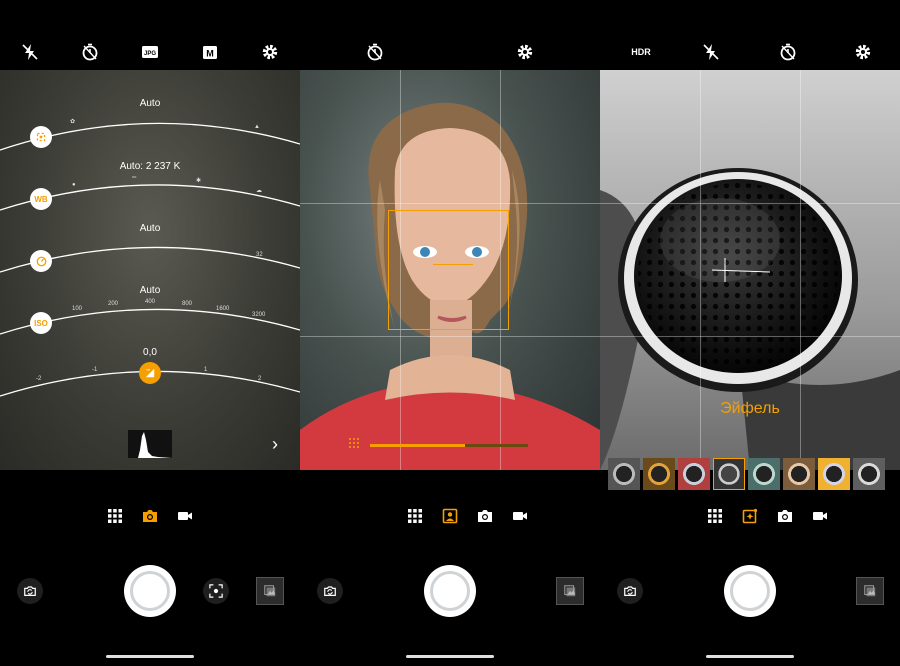  Describe the element at coordinates (259, 315) in the screenshot. I see `iso-tick: 3200` at that location.